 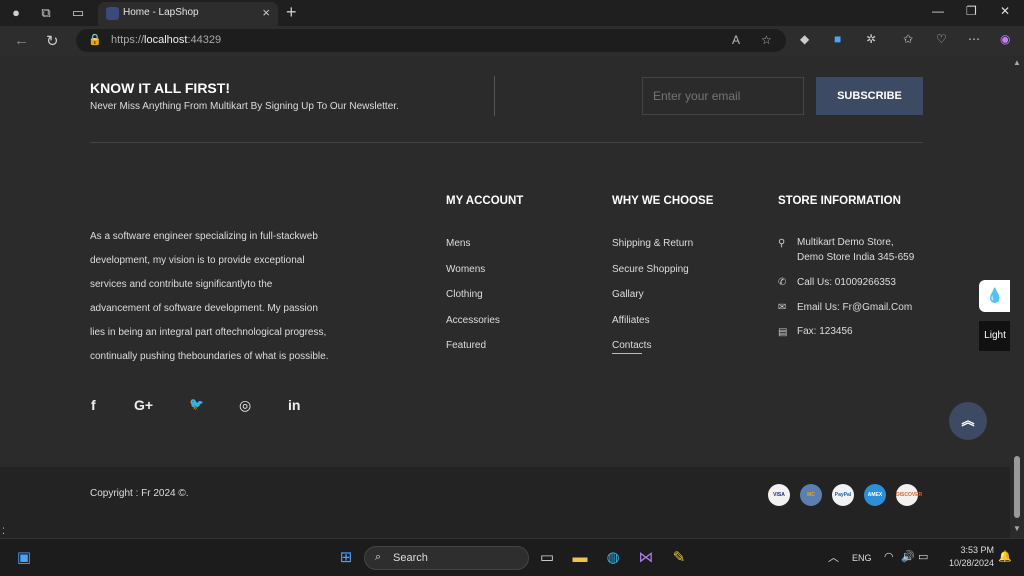 What do you see at coordinates (969, 557) in the screenshot?
I see `clock: 3:53 PM 10/28/2024` at bounding box center [969, 557].